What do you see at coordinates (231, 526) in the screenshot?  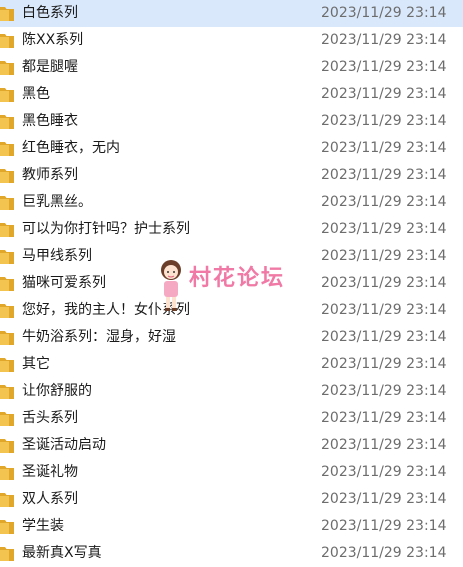 I see `file-row: 学生装 2023/11/29 23:14` at bounding box center [231, 526].